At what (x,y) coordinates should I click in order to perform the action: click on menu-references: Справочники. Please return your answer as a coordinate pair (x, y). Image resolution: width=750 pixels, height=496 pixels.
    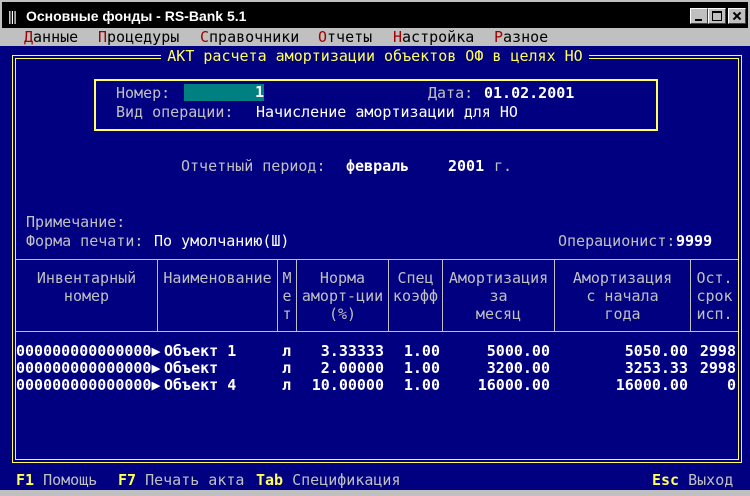
    Looking at the image, I should click on (249, 37).